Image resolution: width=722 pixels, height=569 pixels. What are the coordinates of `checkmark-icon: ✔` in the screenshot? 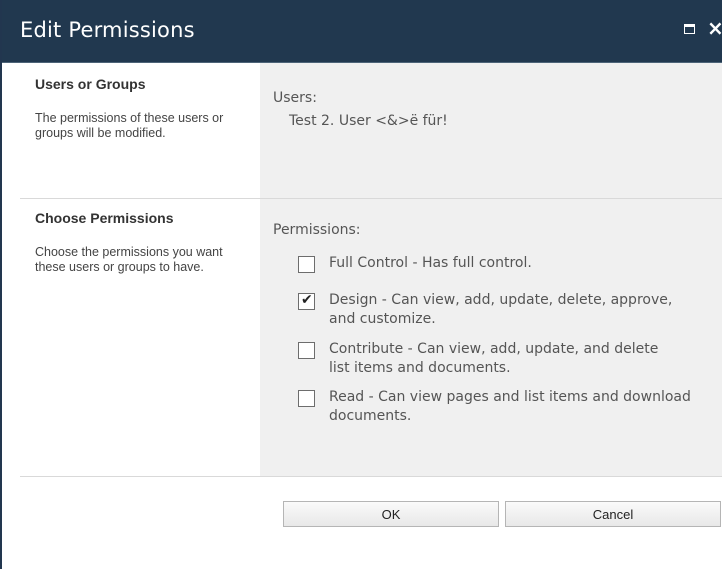 It's located at (307, 300).